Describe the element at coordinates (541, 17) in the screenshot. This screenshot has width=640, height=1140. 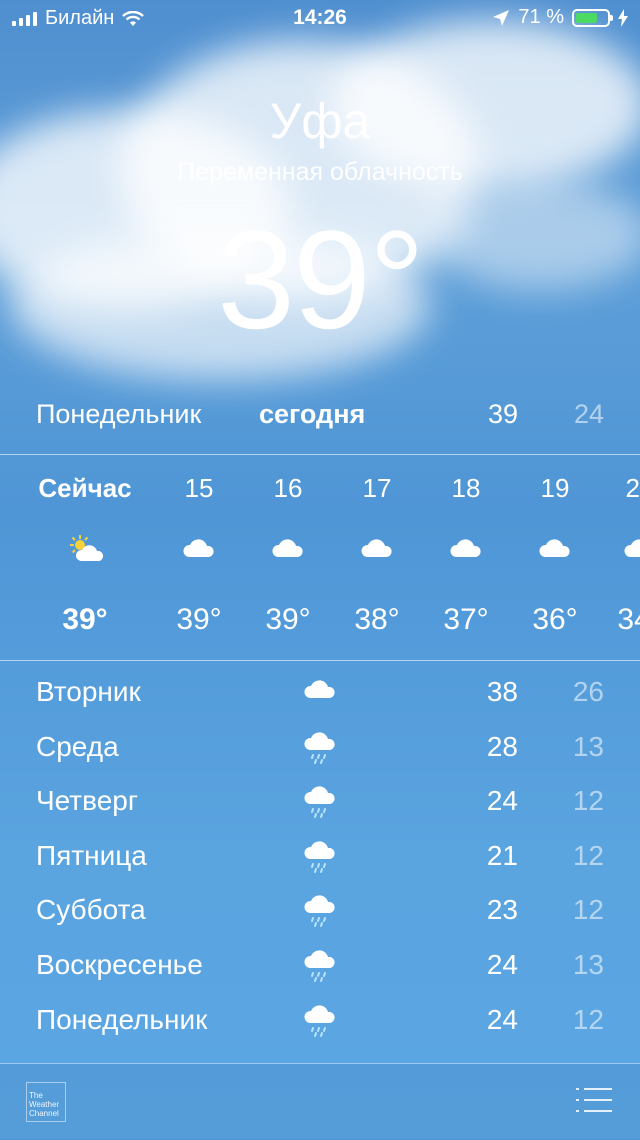
I see `battery-percent: 71 %` at that location.